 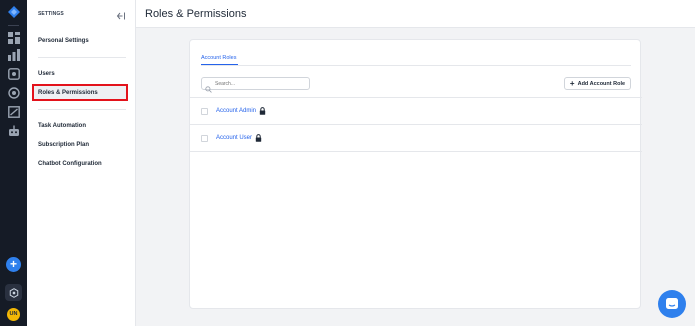 What do you see at coordinates (601, 83) in the screenshot?
I see `add-account-role-label: Add Account Role` at bounding box center [601, 83].